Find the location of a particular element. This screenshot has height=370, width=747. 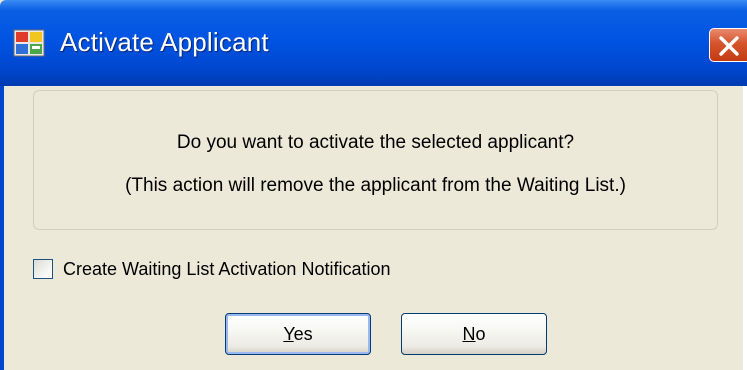

window-left-border is located at coordinates (2, 228).